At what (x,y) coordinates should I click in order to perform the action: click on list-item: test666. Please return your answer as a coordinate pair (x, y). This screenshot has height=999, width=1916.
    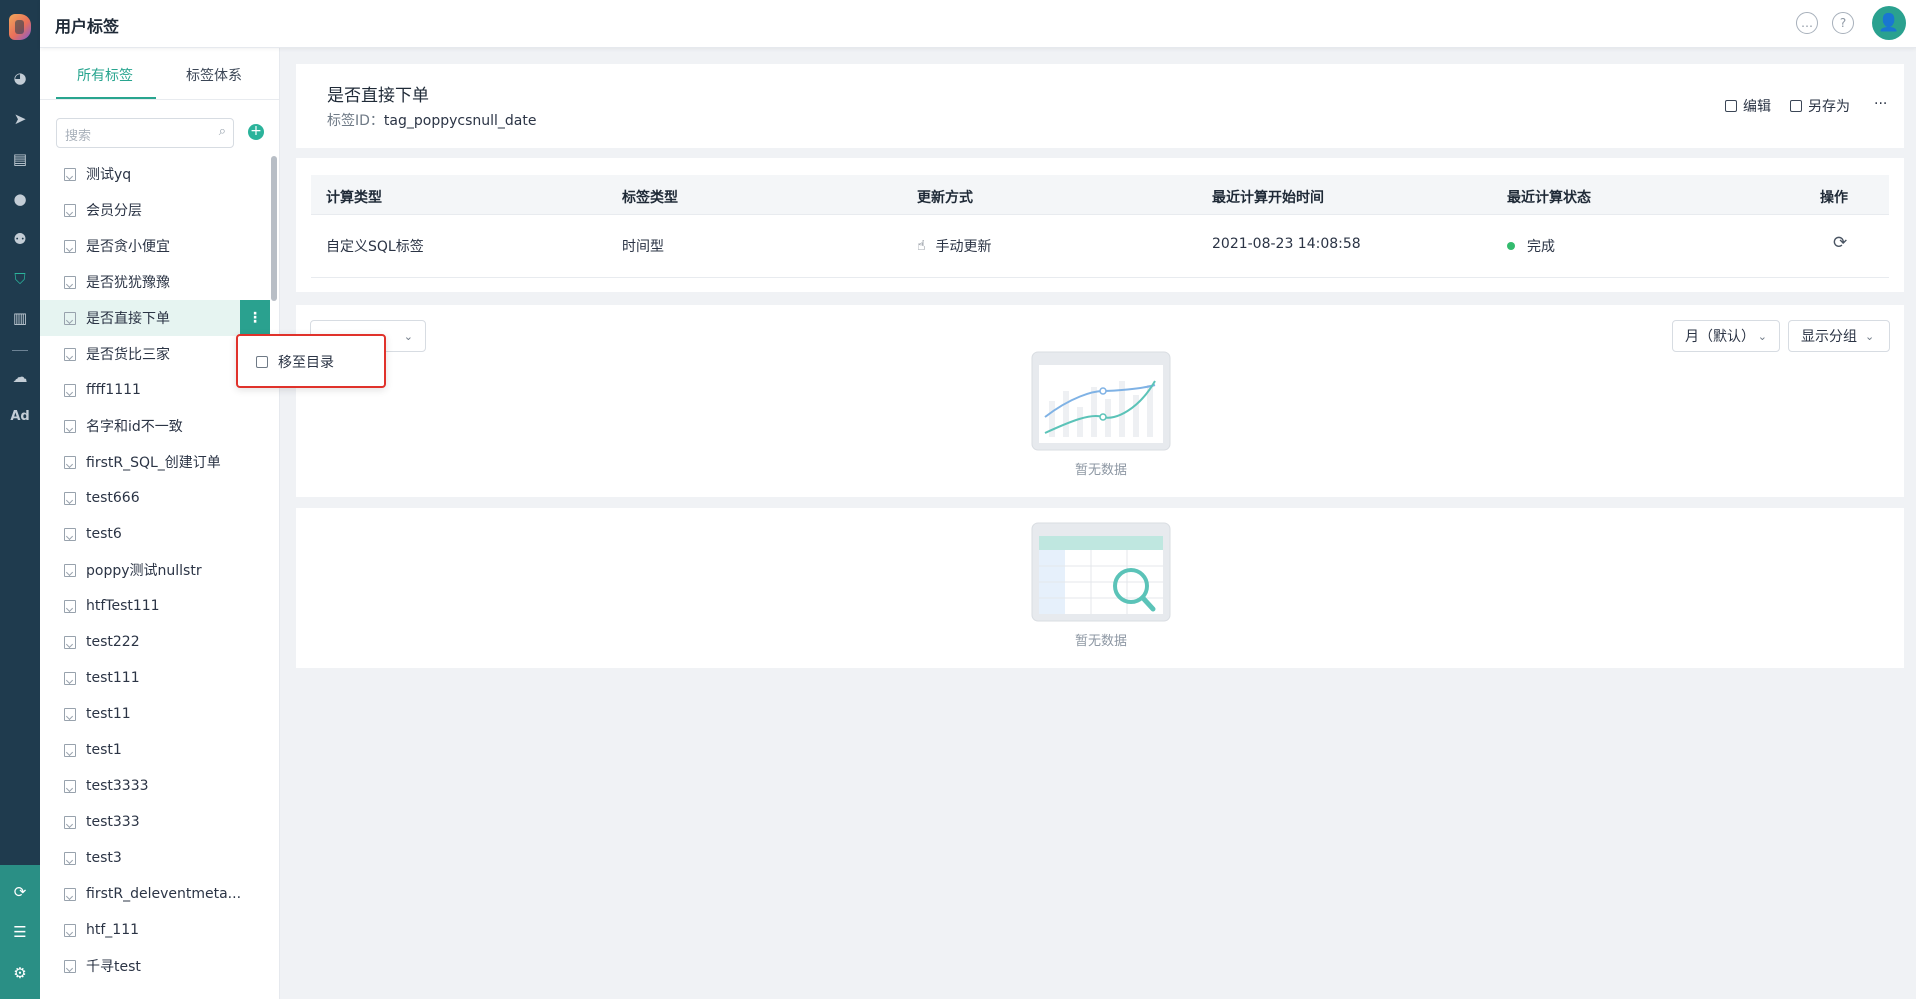
    Looking at the image, I should click on (155, 498).